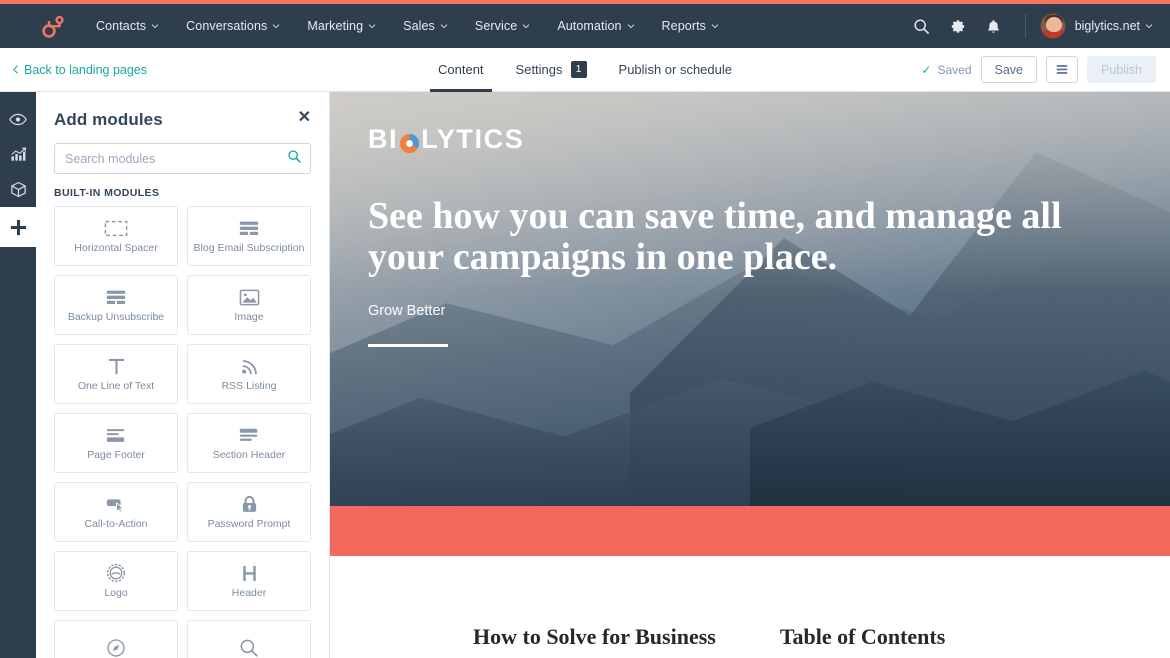  What do you see at coordinates (116, 386) in the screenshot?
I see `module-label: One Line of Text` at bounding box center [116, 386].